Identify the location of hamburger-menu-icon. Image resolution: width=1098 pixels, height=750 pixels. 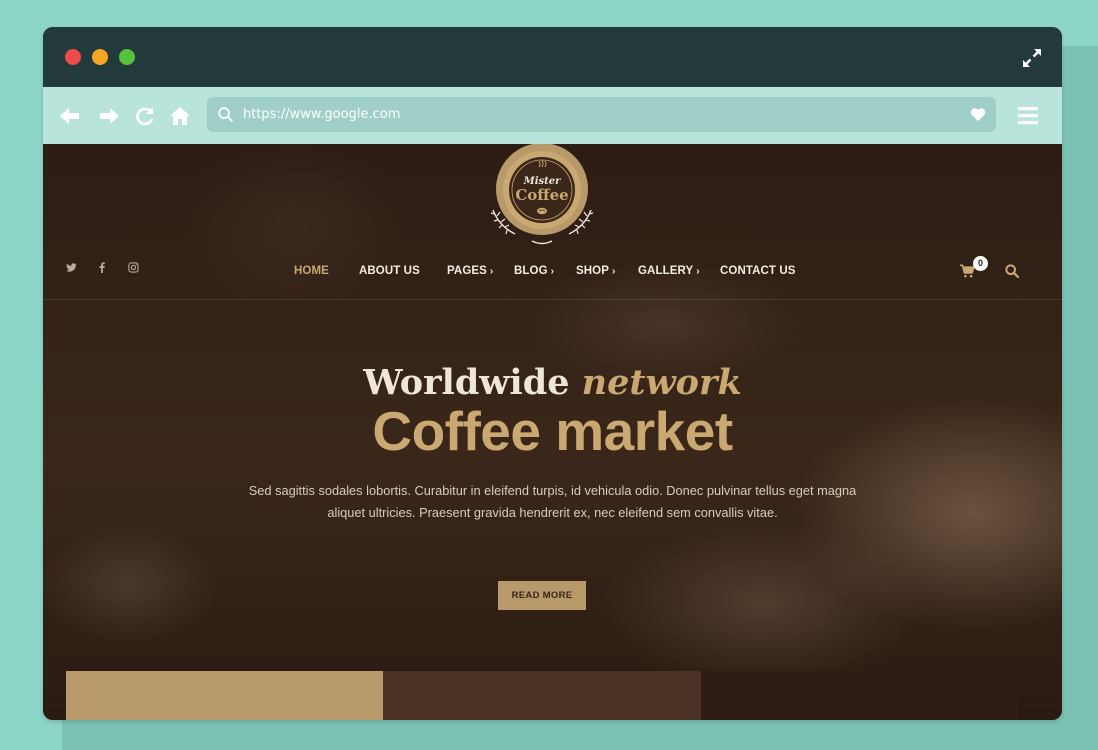
(1028, 115).